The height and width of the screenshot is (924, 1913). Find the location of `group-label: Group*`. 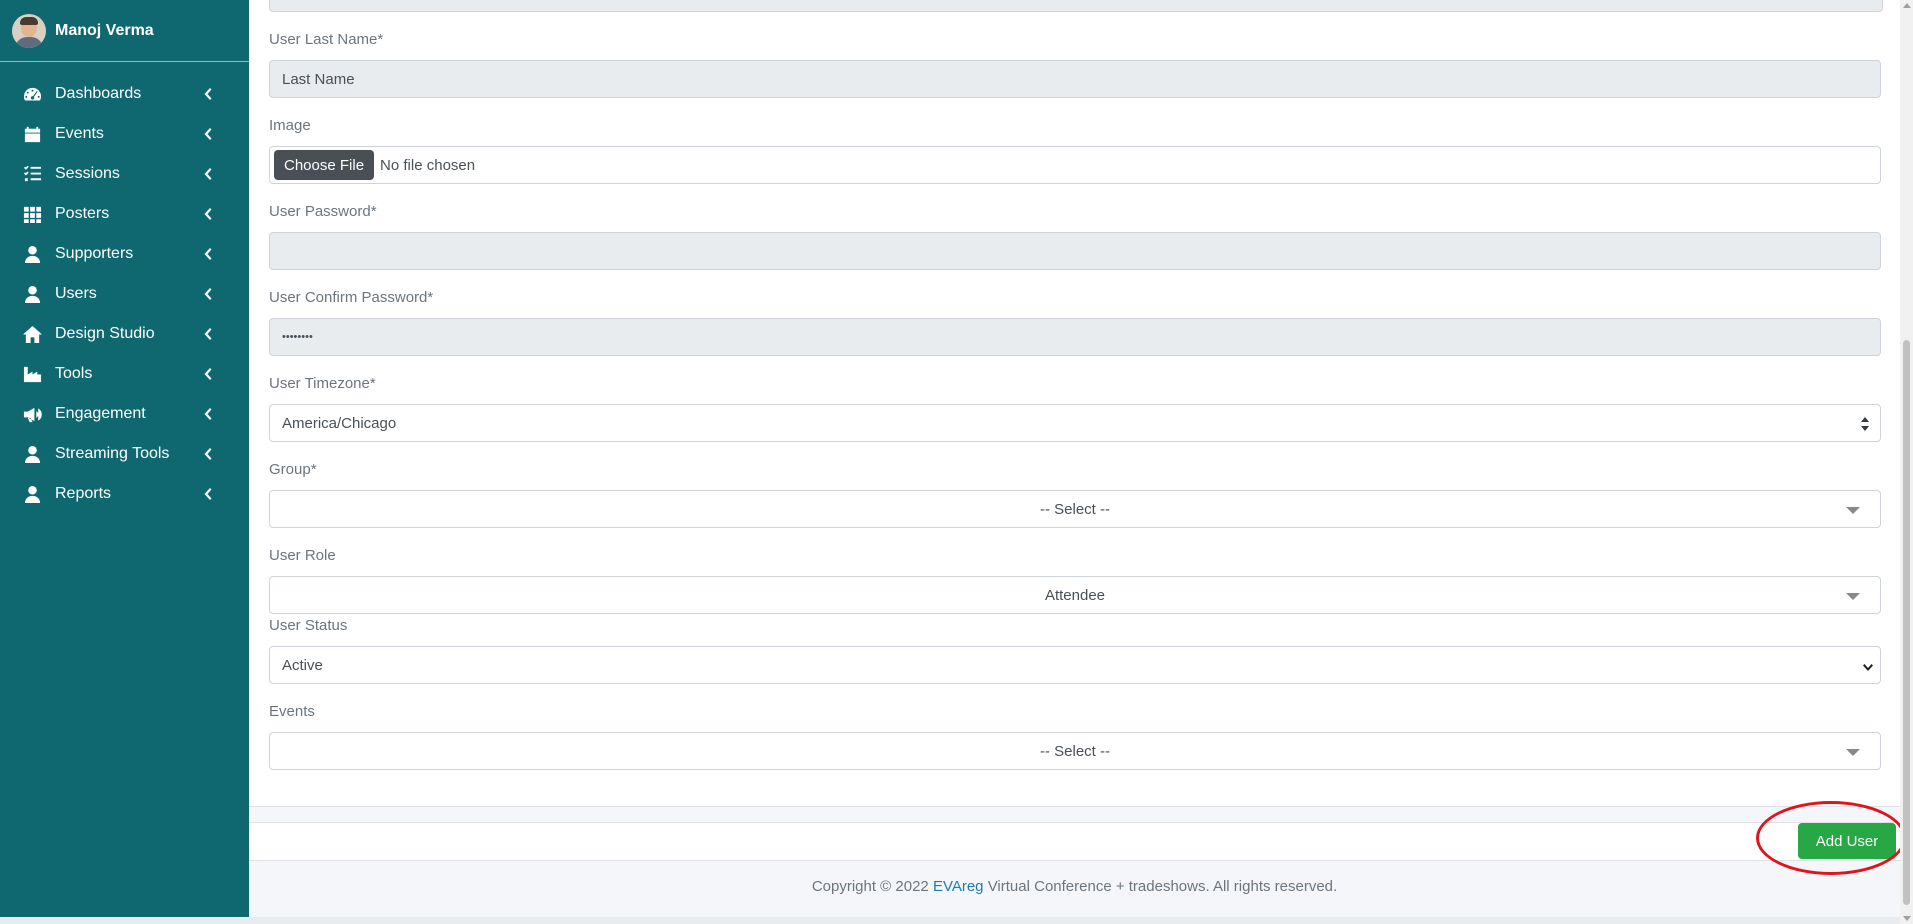

group-label: Group* is located at coordinates (293, 469).